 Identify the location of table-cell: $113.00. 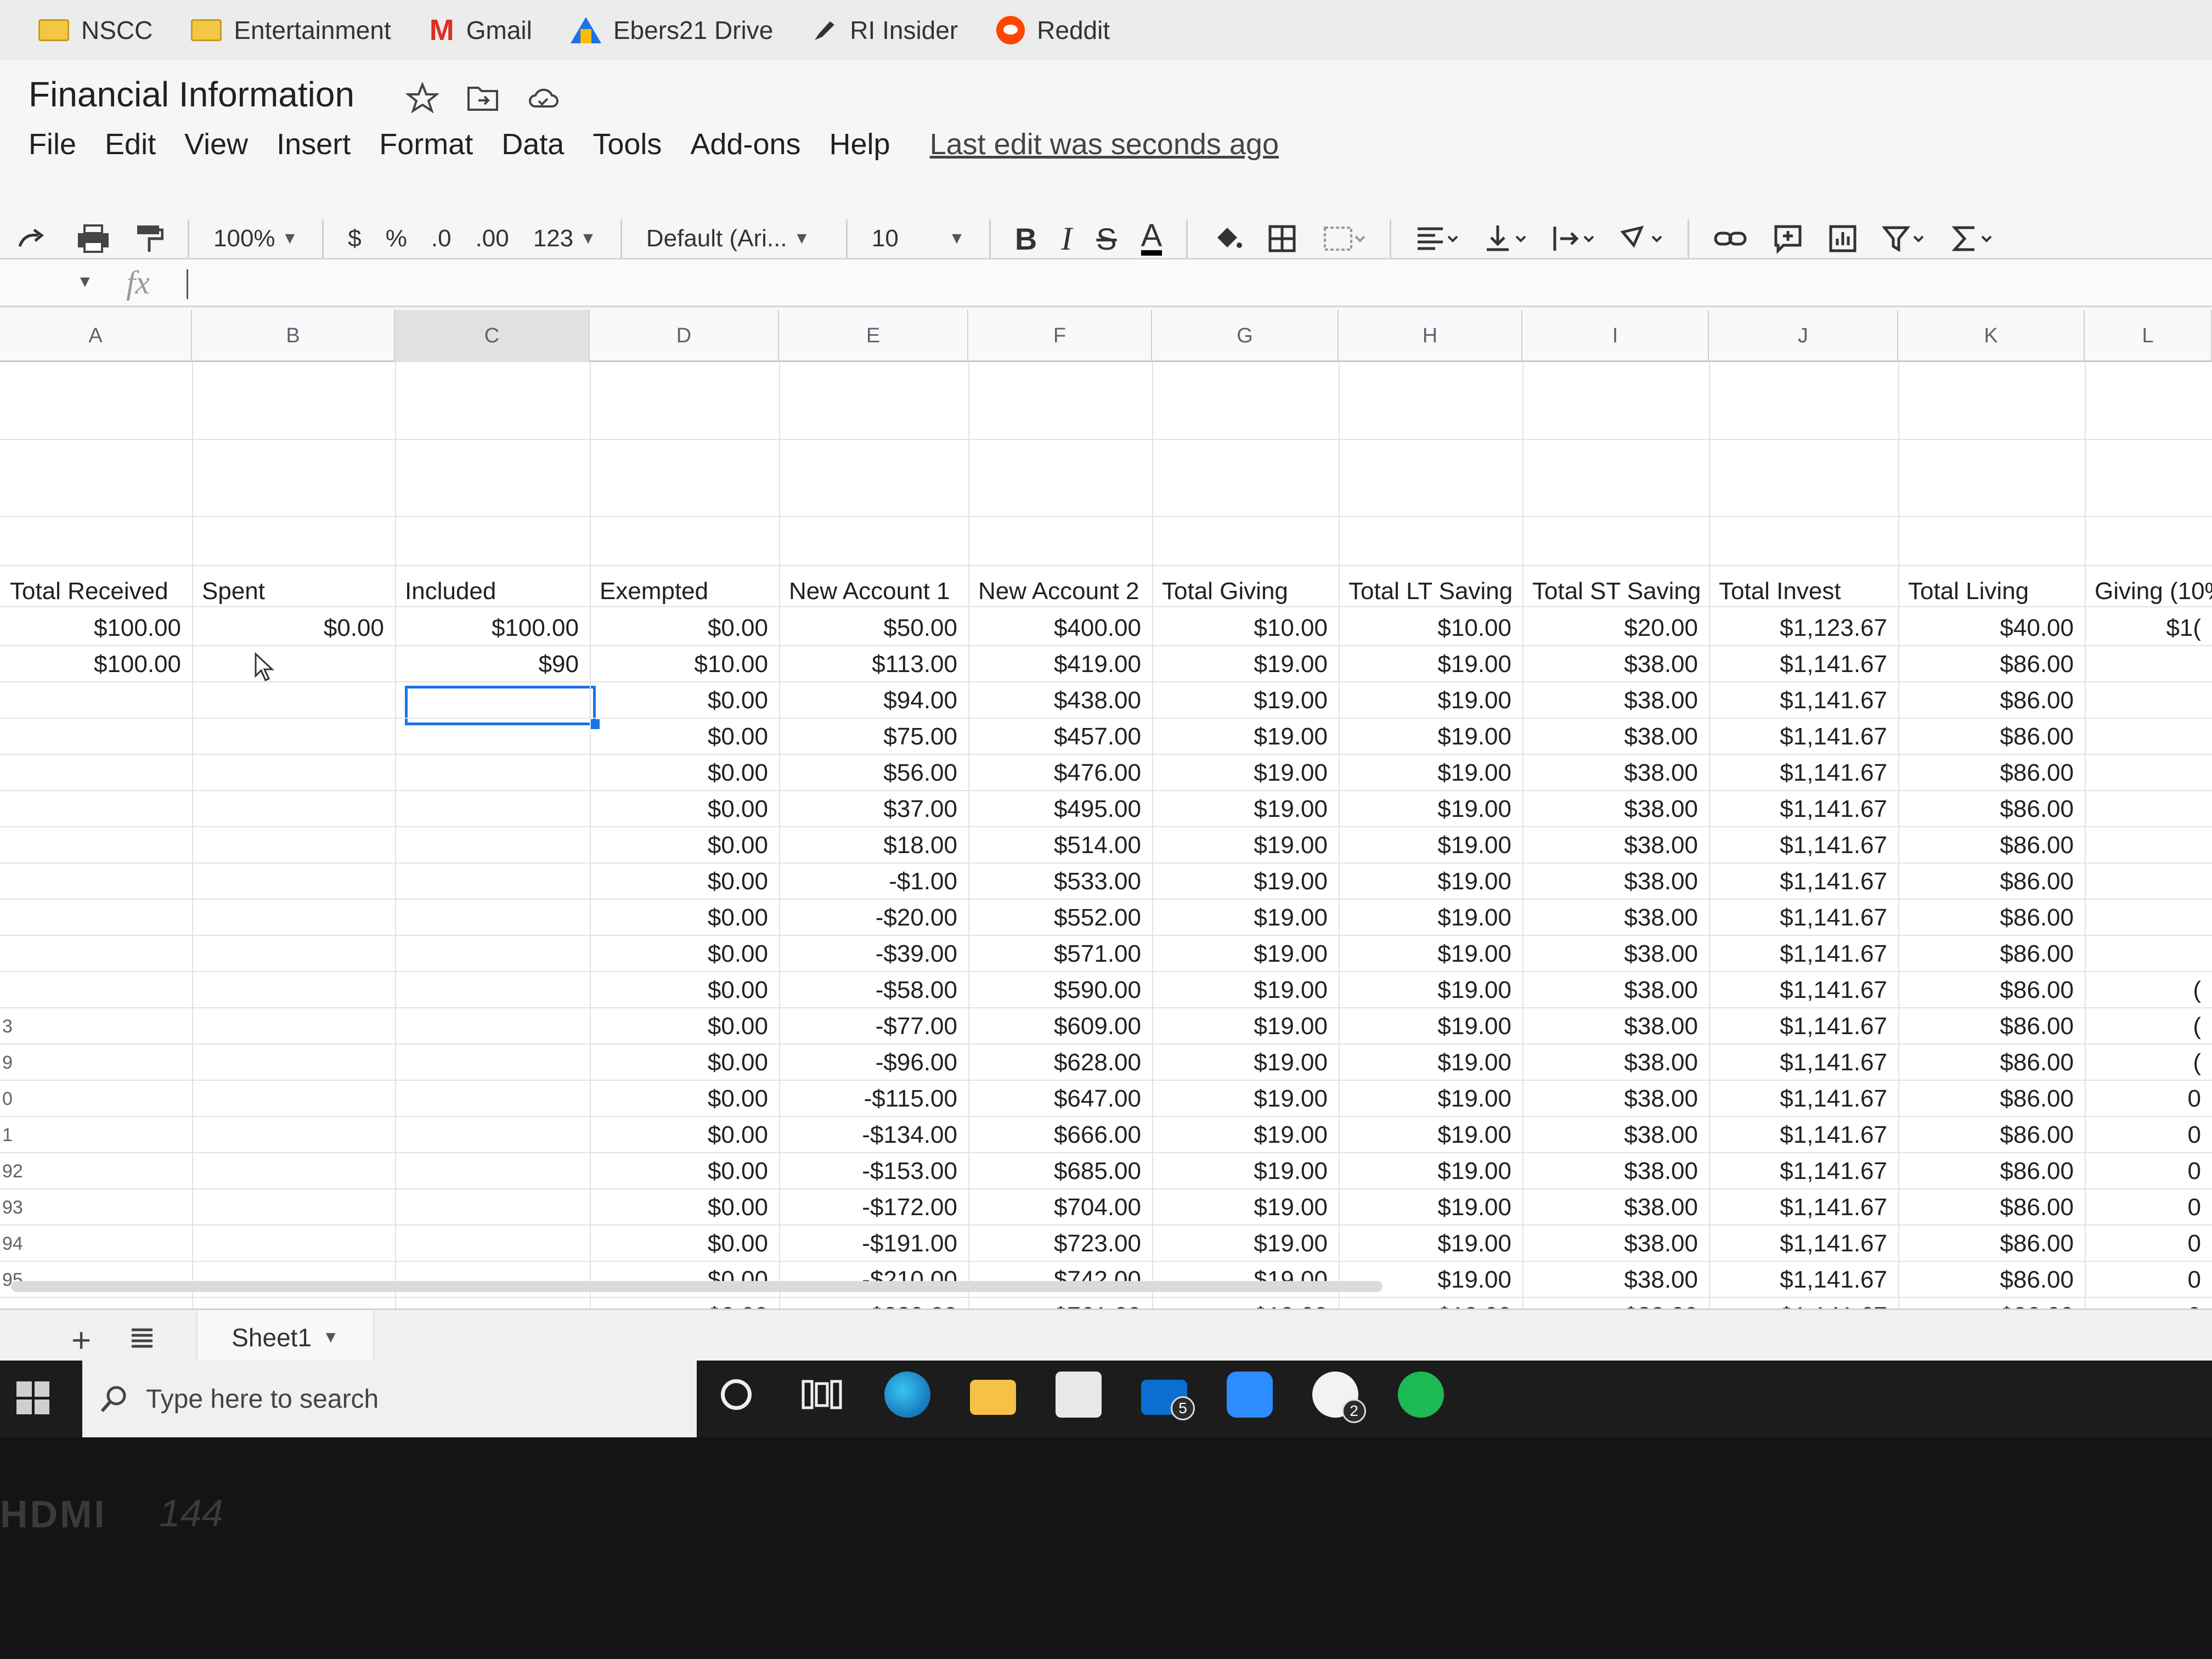
(868, 665).